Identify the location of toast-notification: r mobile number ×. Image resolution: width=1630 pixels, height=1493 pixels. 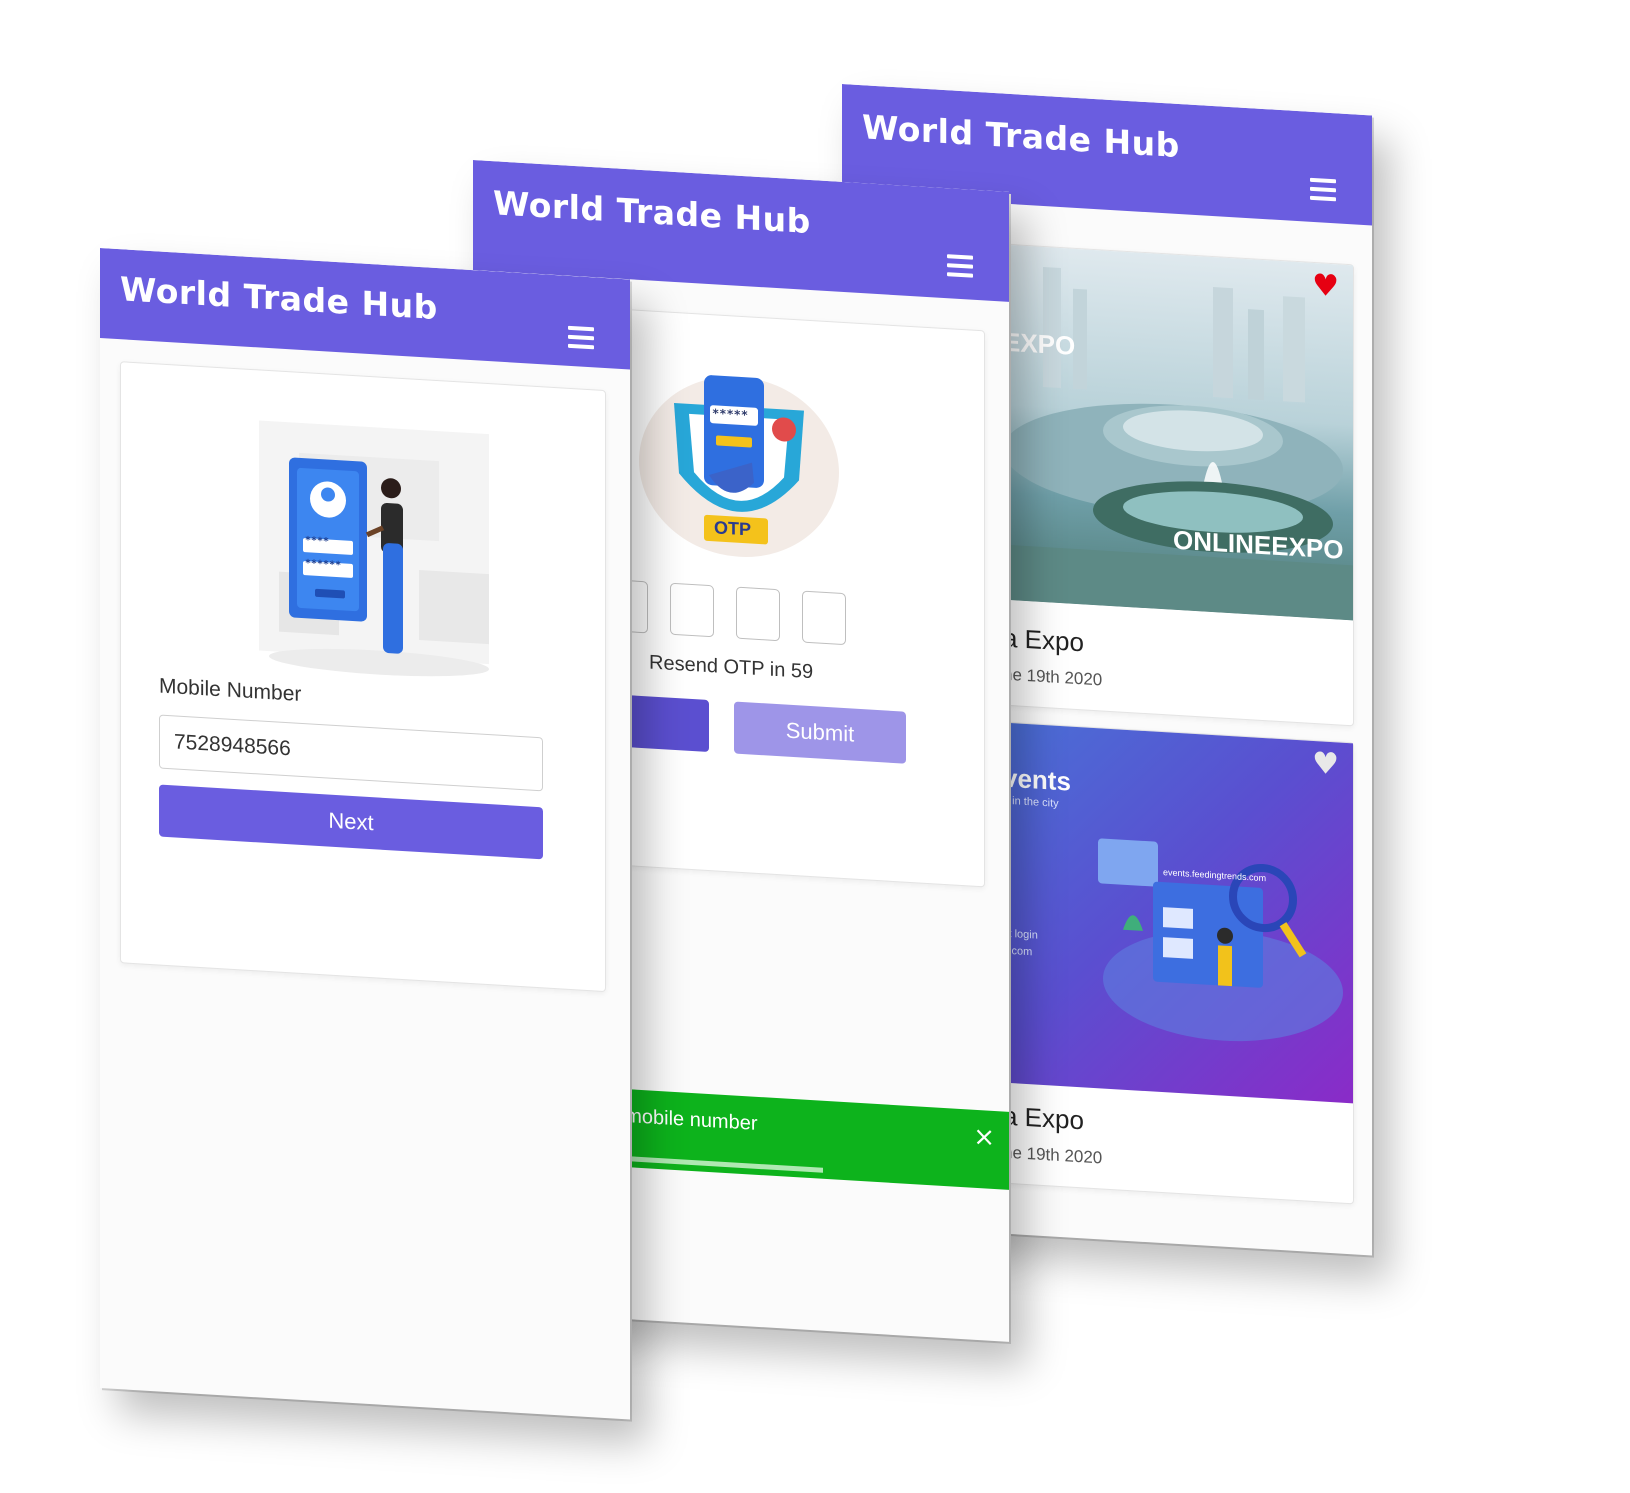
(811, 1139).